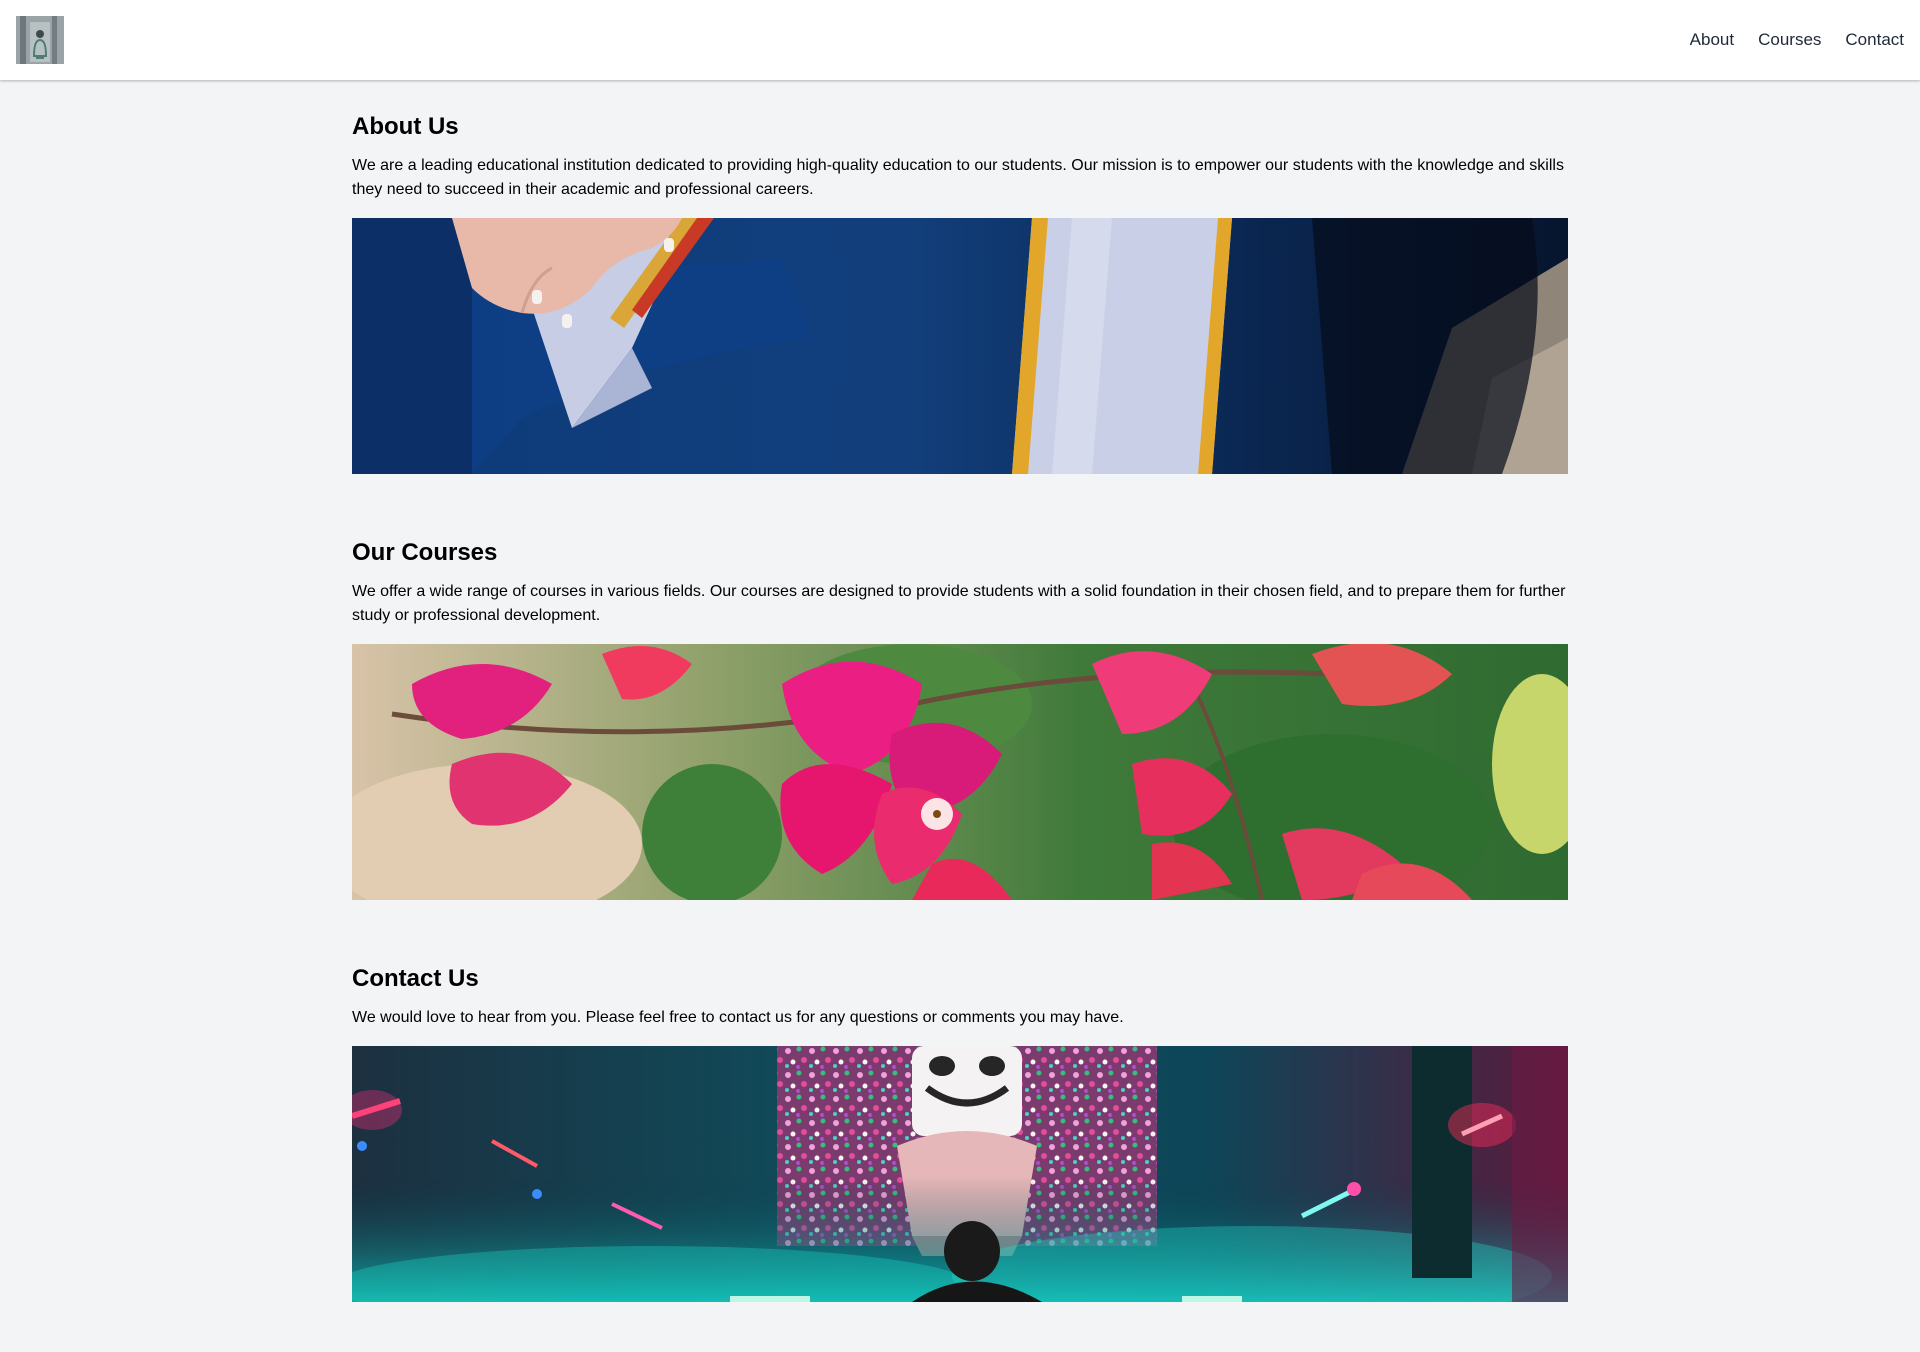  I want to click on contact-heading: Contact Us, so click(415, 978).